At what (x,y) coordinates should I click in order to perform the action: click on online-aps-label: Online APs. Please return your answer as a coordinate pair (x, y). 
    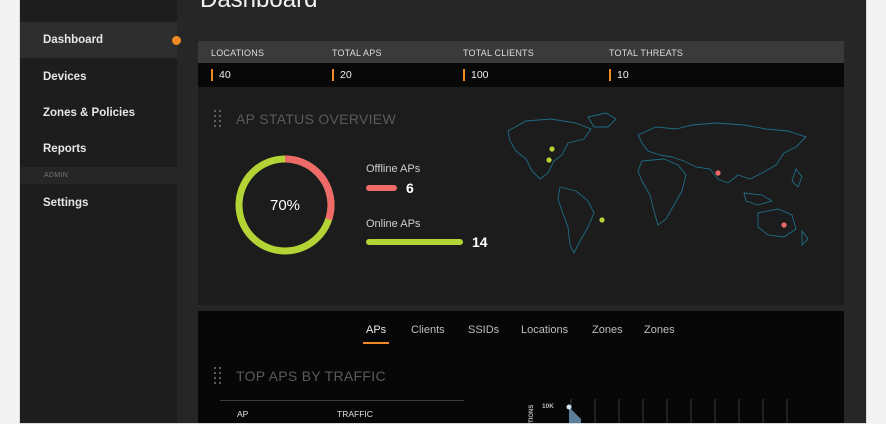
    Looking at the image, I should click on (393, 224).